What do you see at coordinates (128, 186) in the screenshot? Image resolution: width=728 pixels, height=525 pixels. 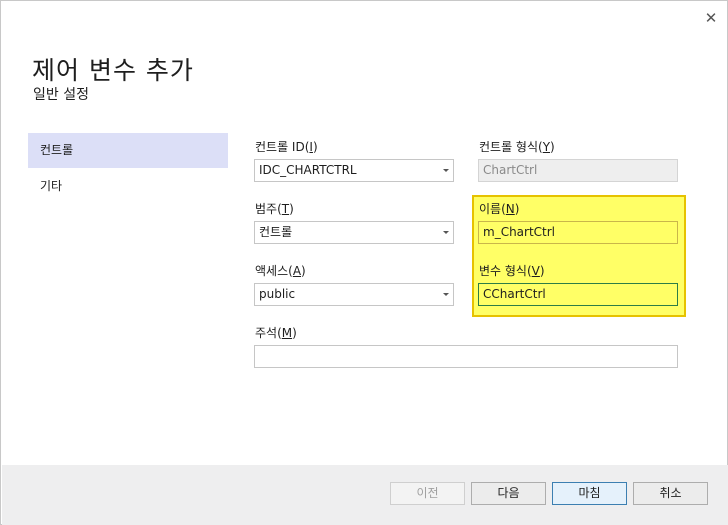 I see `sidebar-item-other: 기타` at bounding box center [128, 186].